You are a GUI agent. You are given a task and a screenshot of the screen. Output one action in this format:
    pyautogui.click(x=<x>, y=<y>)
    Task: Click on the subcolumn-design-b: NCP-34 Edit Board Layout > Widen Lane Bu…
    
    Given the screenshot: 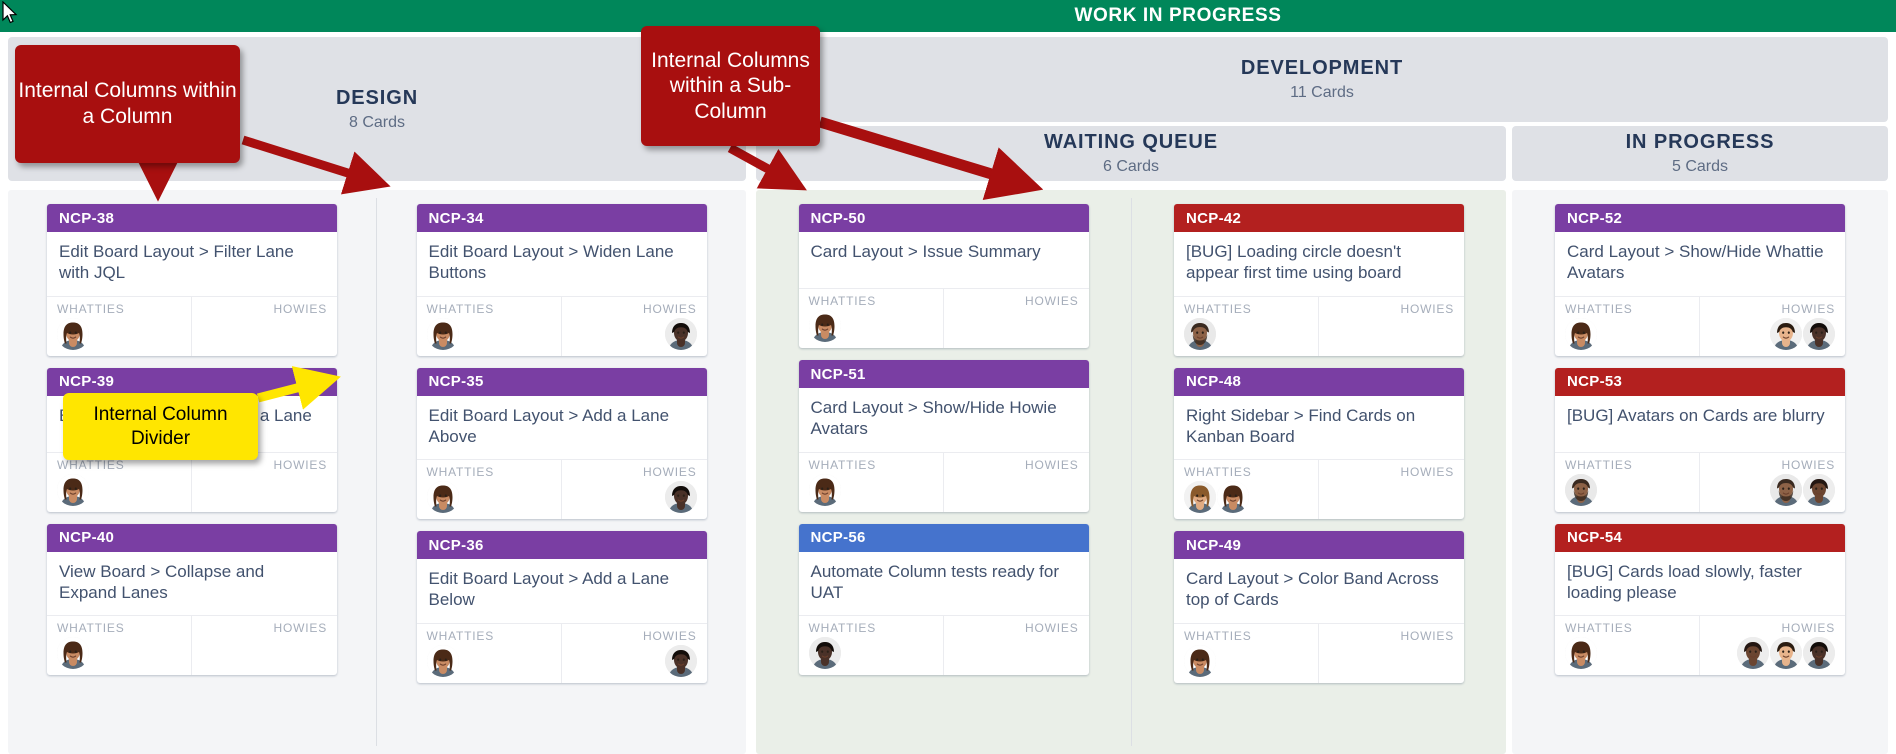 What is the action you would take?
    pyautogui.click(x=561, y=472)
    